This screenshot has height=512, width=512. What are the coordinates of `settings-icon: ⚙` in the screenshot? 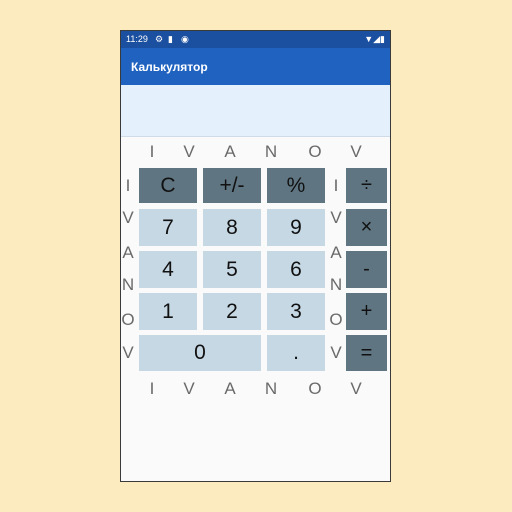 It's located at (159, 39).